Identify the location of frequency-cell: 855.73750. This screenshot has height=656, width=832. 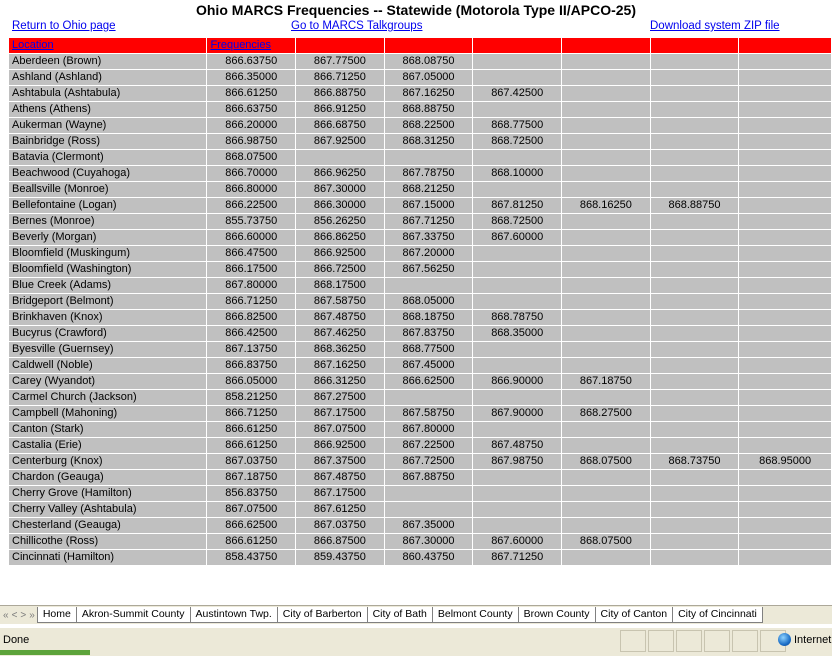
(251, 221).